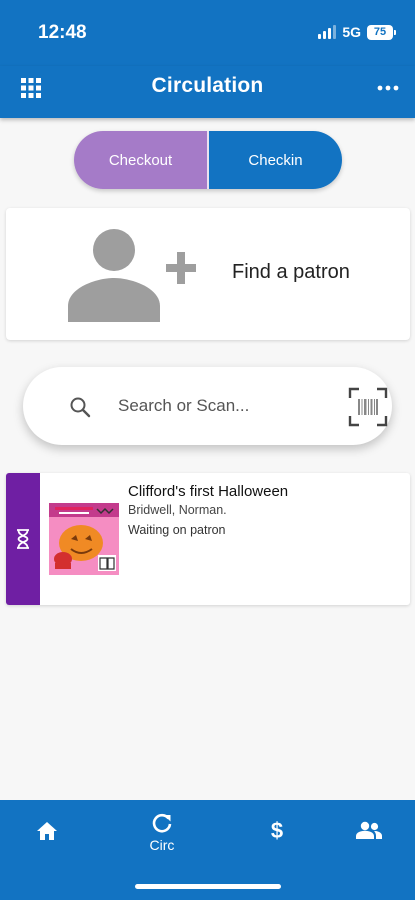 Image resolution: width=415 pixels, height=900 pixels. What do you see at coordinates (291, 272) in the screenshot?
I see `find-patron-label: Find a patron` at bounding box center [291, 272].